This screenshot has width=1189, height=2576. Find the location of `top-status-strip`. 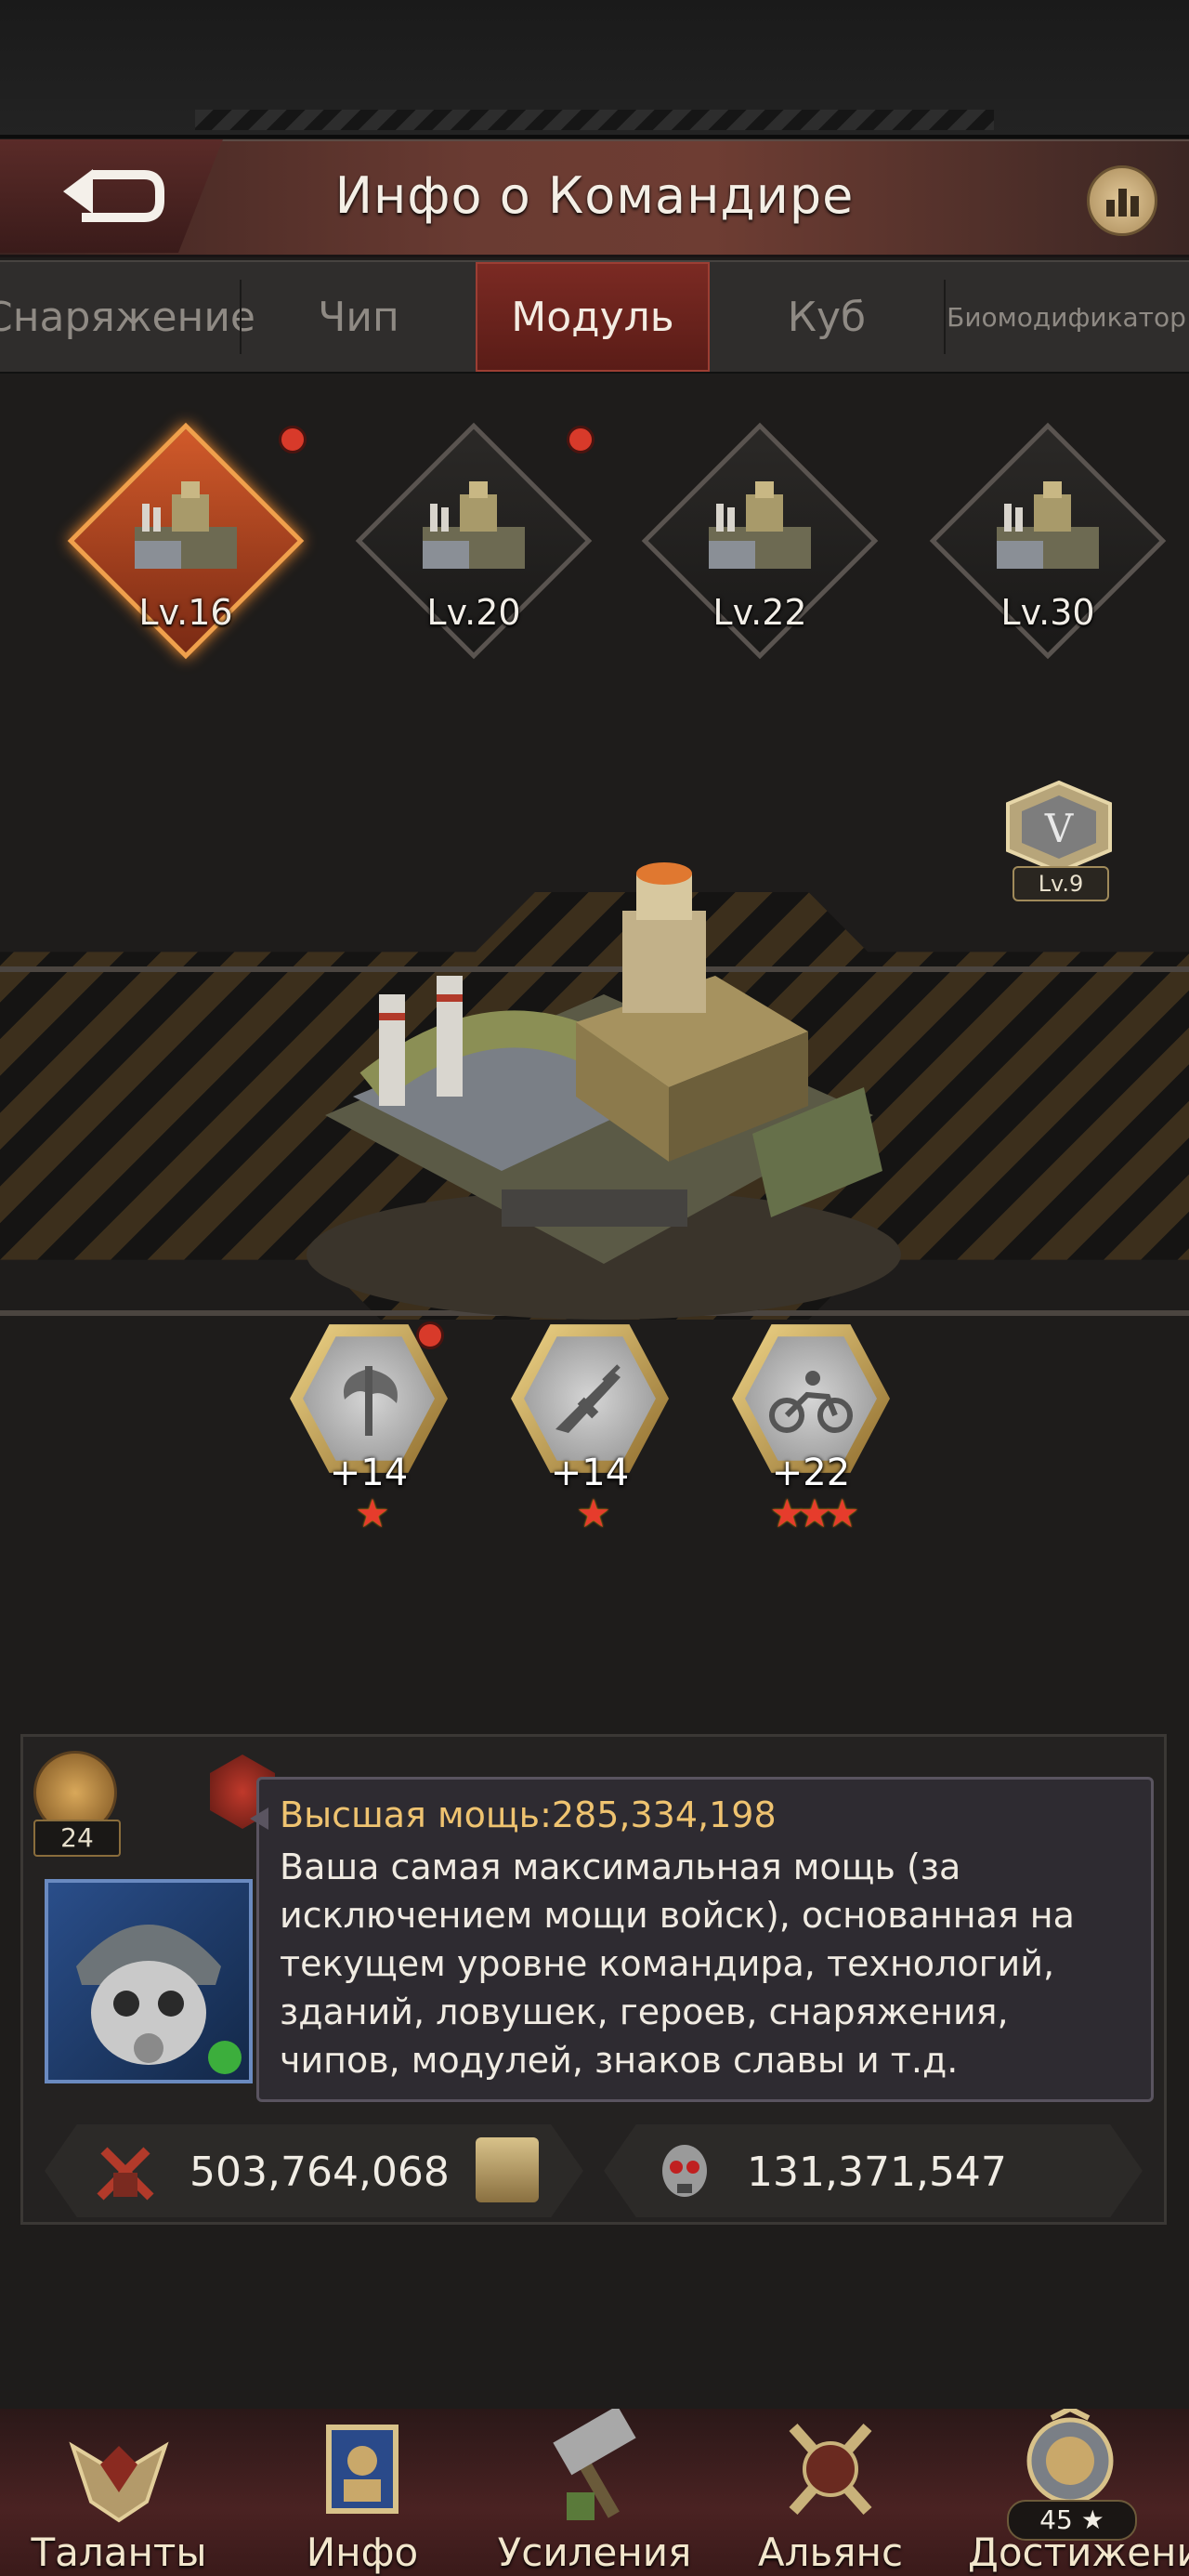

top-status-strip is located at coordinates (594, 69).